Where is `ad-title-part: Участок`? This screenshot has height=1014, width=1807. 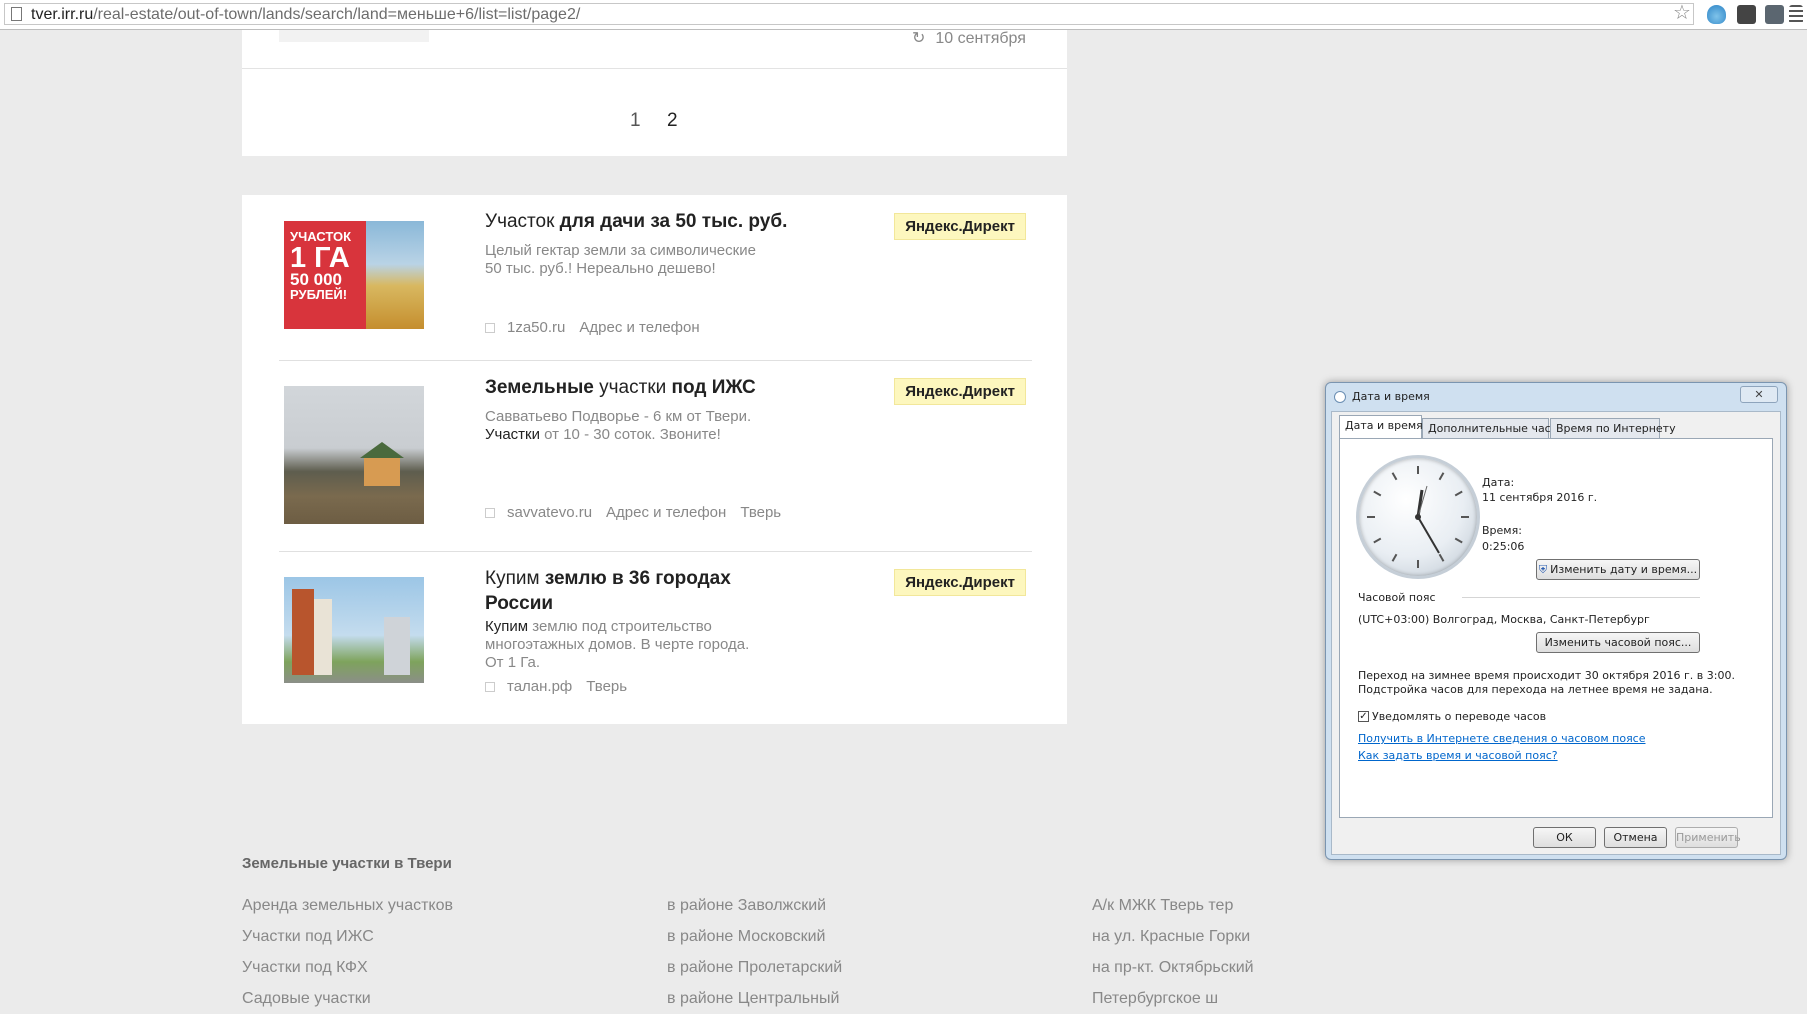
ad-title-part: Участок is located at coordinates (520, 221).